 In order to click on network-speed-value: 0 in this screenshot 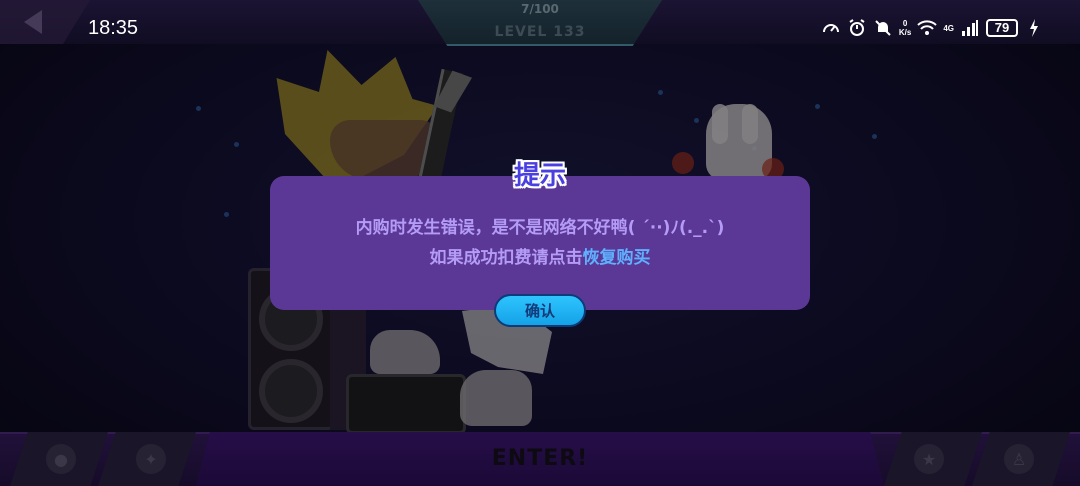, I will do `click(905, 23)`.